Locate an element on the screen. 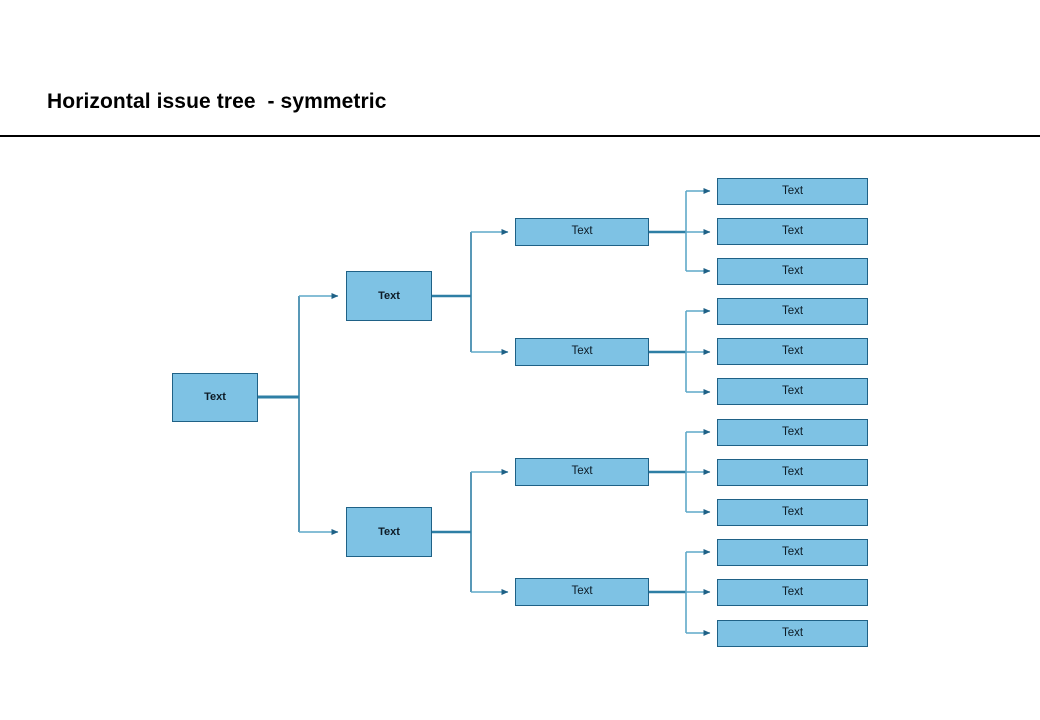 This screenshot has height=720, width=1040. tree-node-level4-1: Text is located at coordinates (792, 191).